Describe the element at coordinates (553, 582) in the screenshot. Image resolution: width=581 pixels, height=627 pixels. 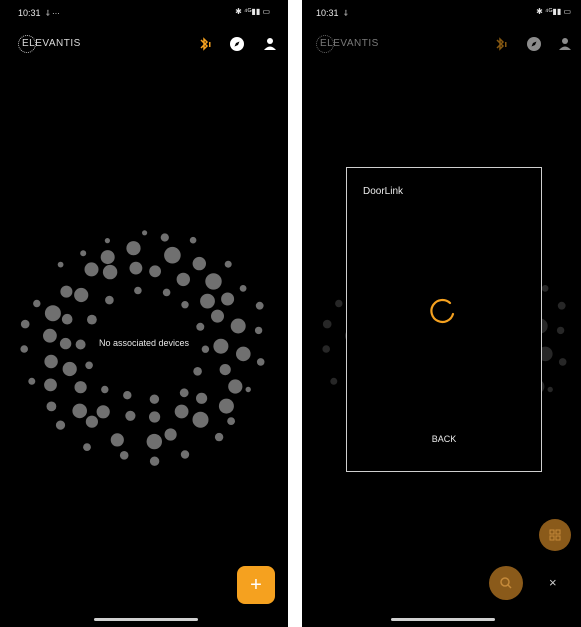
I see `close-icon: ×` at that location.